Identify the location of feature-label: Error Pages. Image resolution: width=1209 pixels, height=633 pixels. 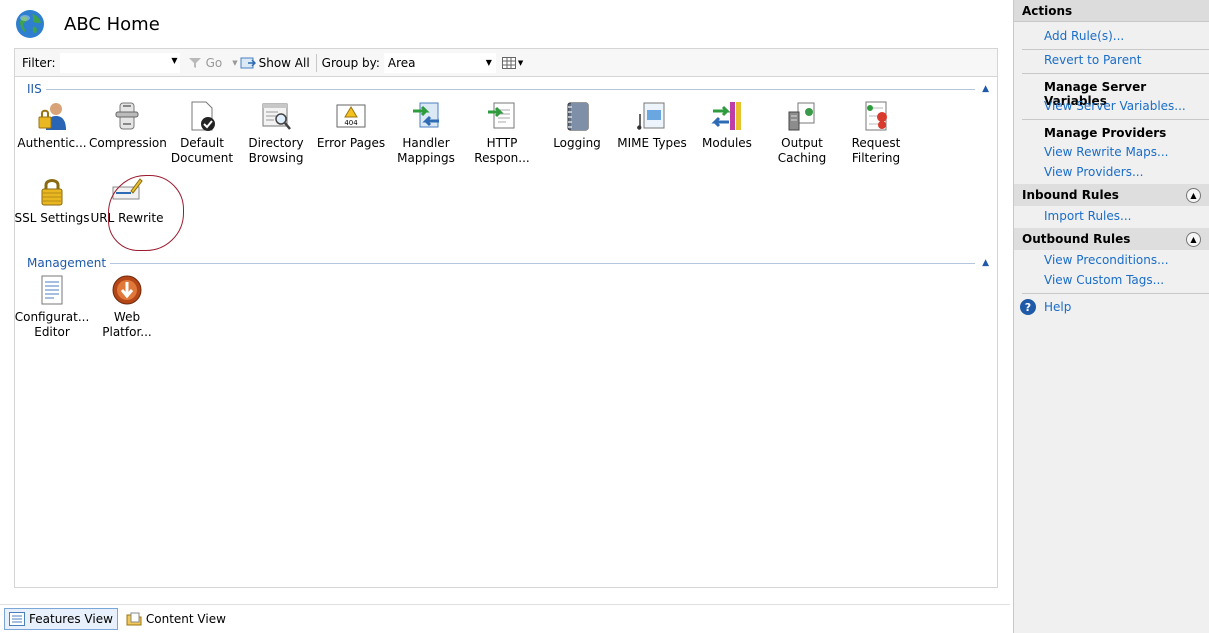
(351, 143).